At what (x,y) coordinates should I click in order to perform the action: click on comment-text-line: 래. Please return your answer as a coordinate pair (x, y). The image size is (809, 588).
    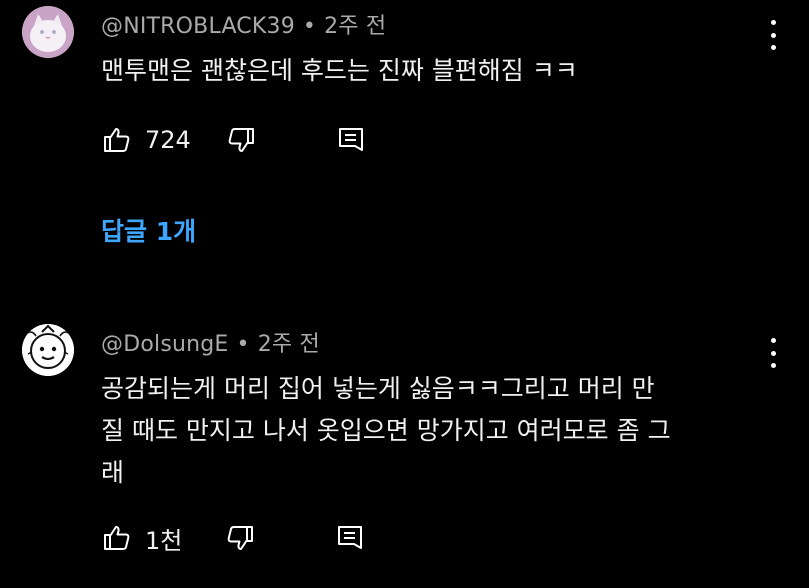
    Looking at the image, I should click on (113, 472).